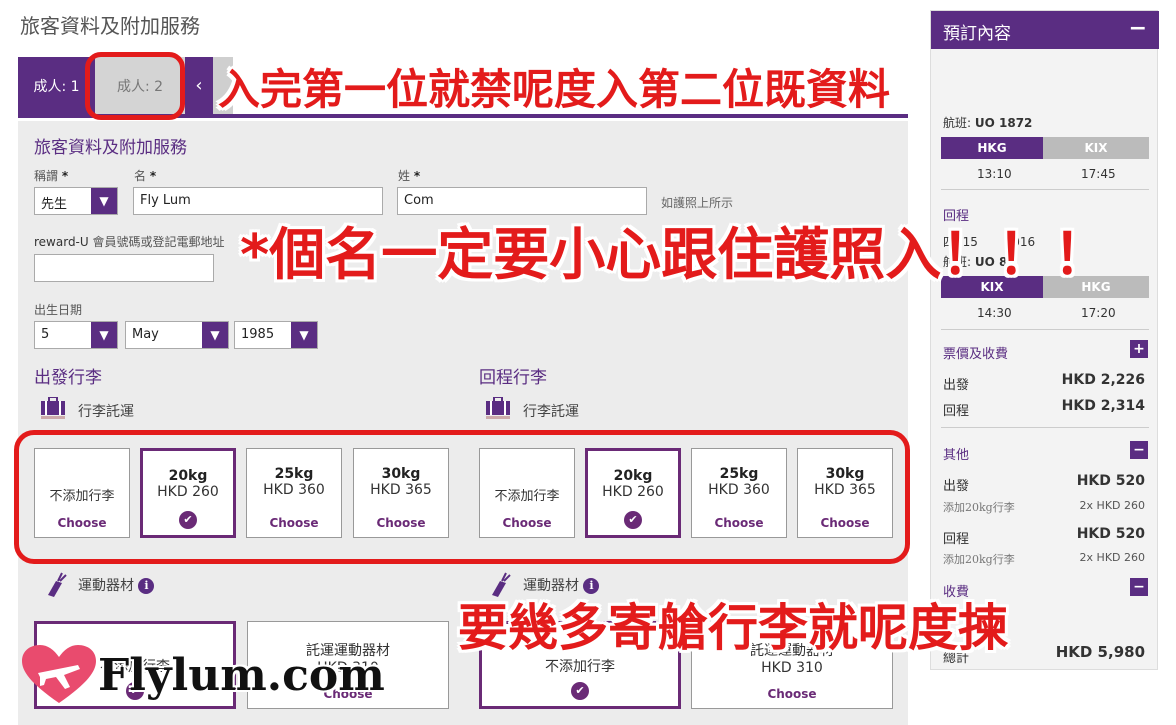 The height and width of the screenshot is (725, 1176). Describe the element at coordinates (976, 354) in the screenshot. I see `fares-title: 票價及收費` at that location.